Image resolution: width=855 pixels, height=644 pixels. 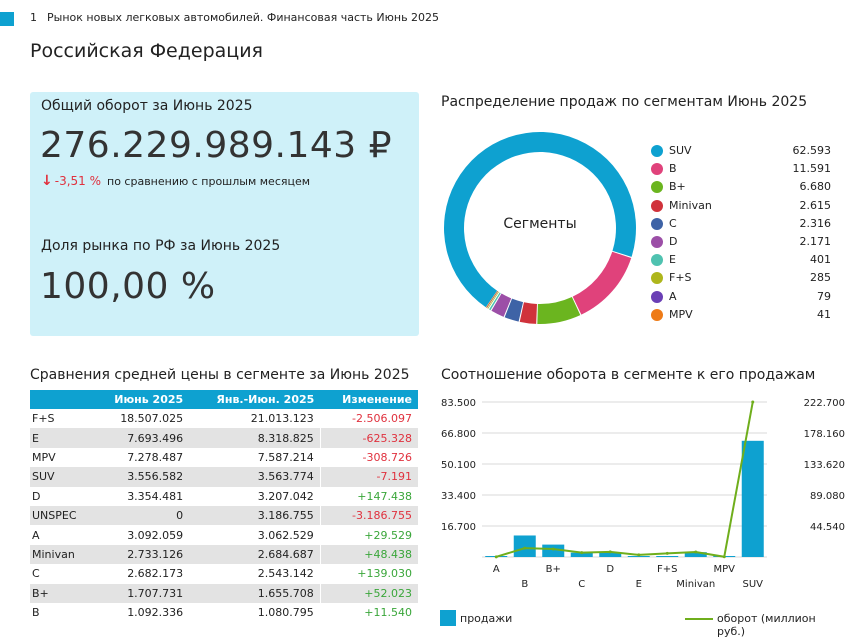 I want to click on segment-cell: B, so click(x=36, y=613).